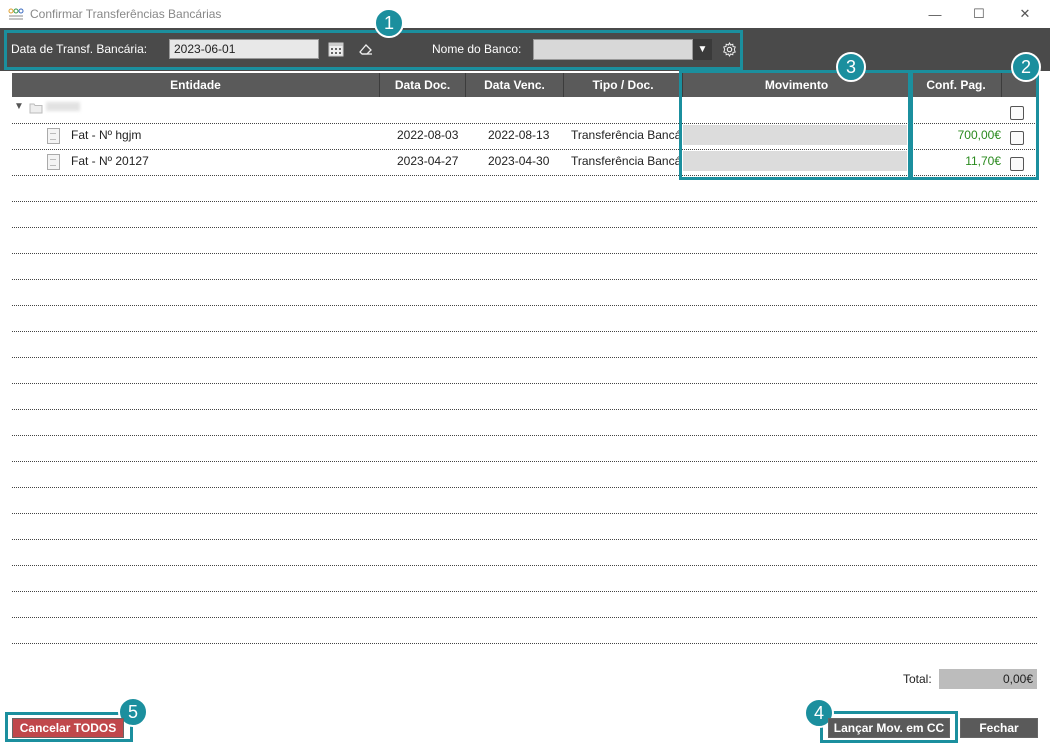  I want to click on row-entidade: Fat - Nº 20127, so click(110, 161).